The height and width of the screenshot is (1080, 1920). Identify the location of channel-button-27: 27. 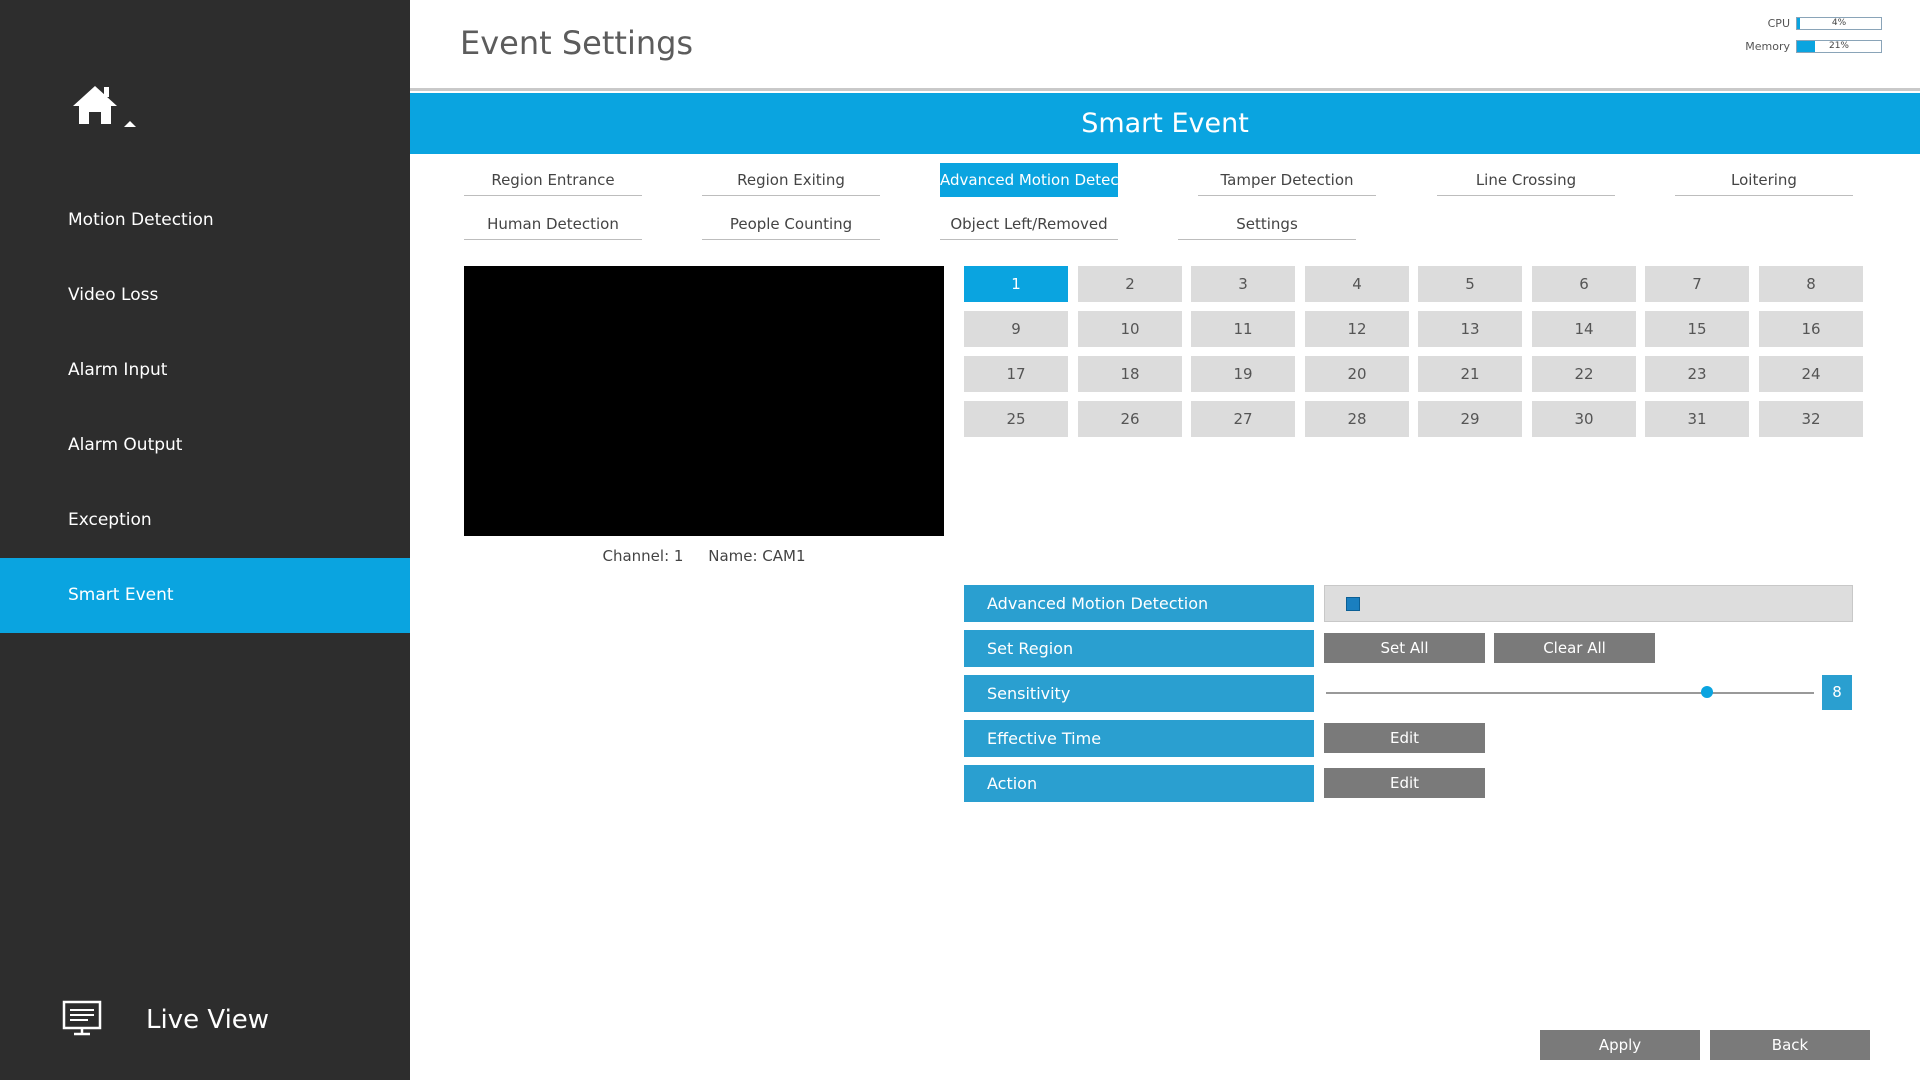
(1243, 419).